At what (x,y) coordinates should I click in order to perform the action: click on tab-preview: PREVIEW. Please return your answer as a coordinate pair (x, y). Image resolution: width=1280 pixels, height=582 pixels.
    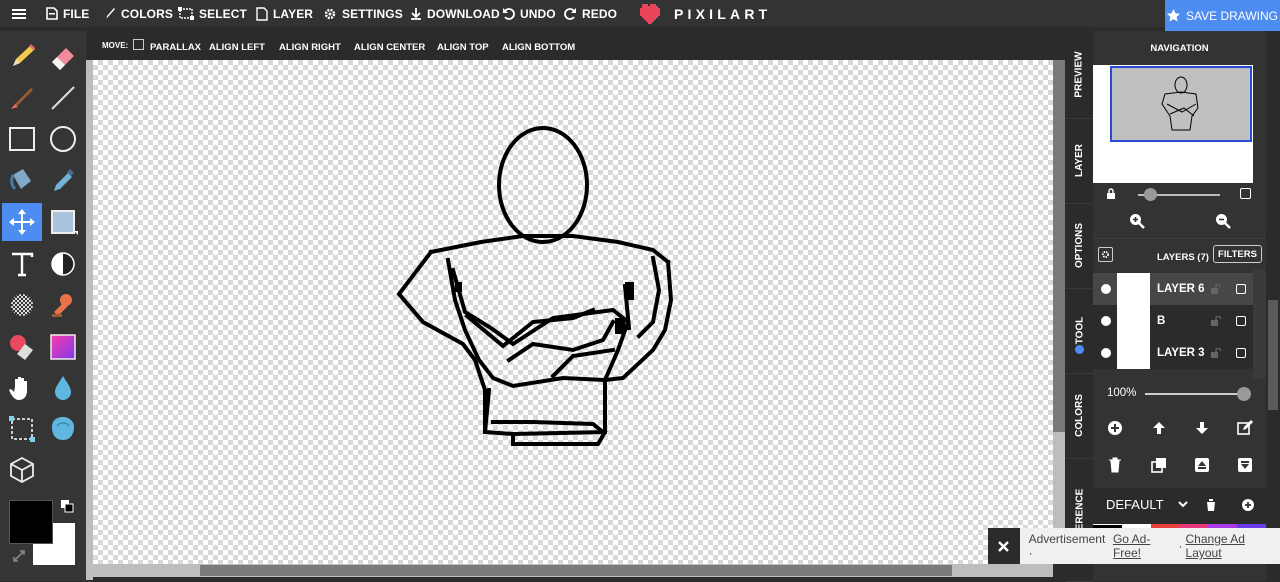
    Looking at the image, I should click on (1079, 75).